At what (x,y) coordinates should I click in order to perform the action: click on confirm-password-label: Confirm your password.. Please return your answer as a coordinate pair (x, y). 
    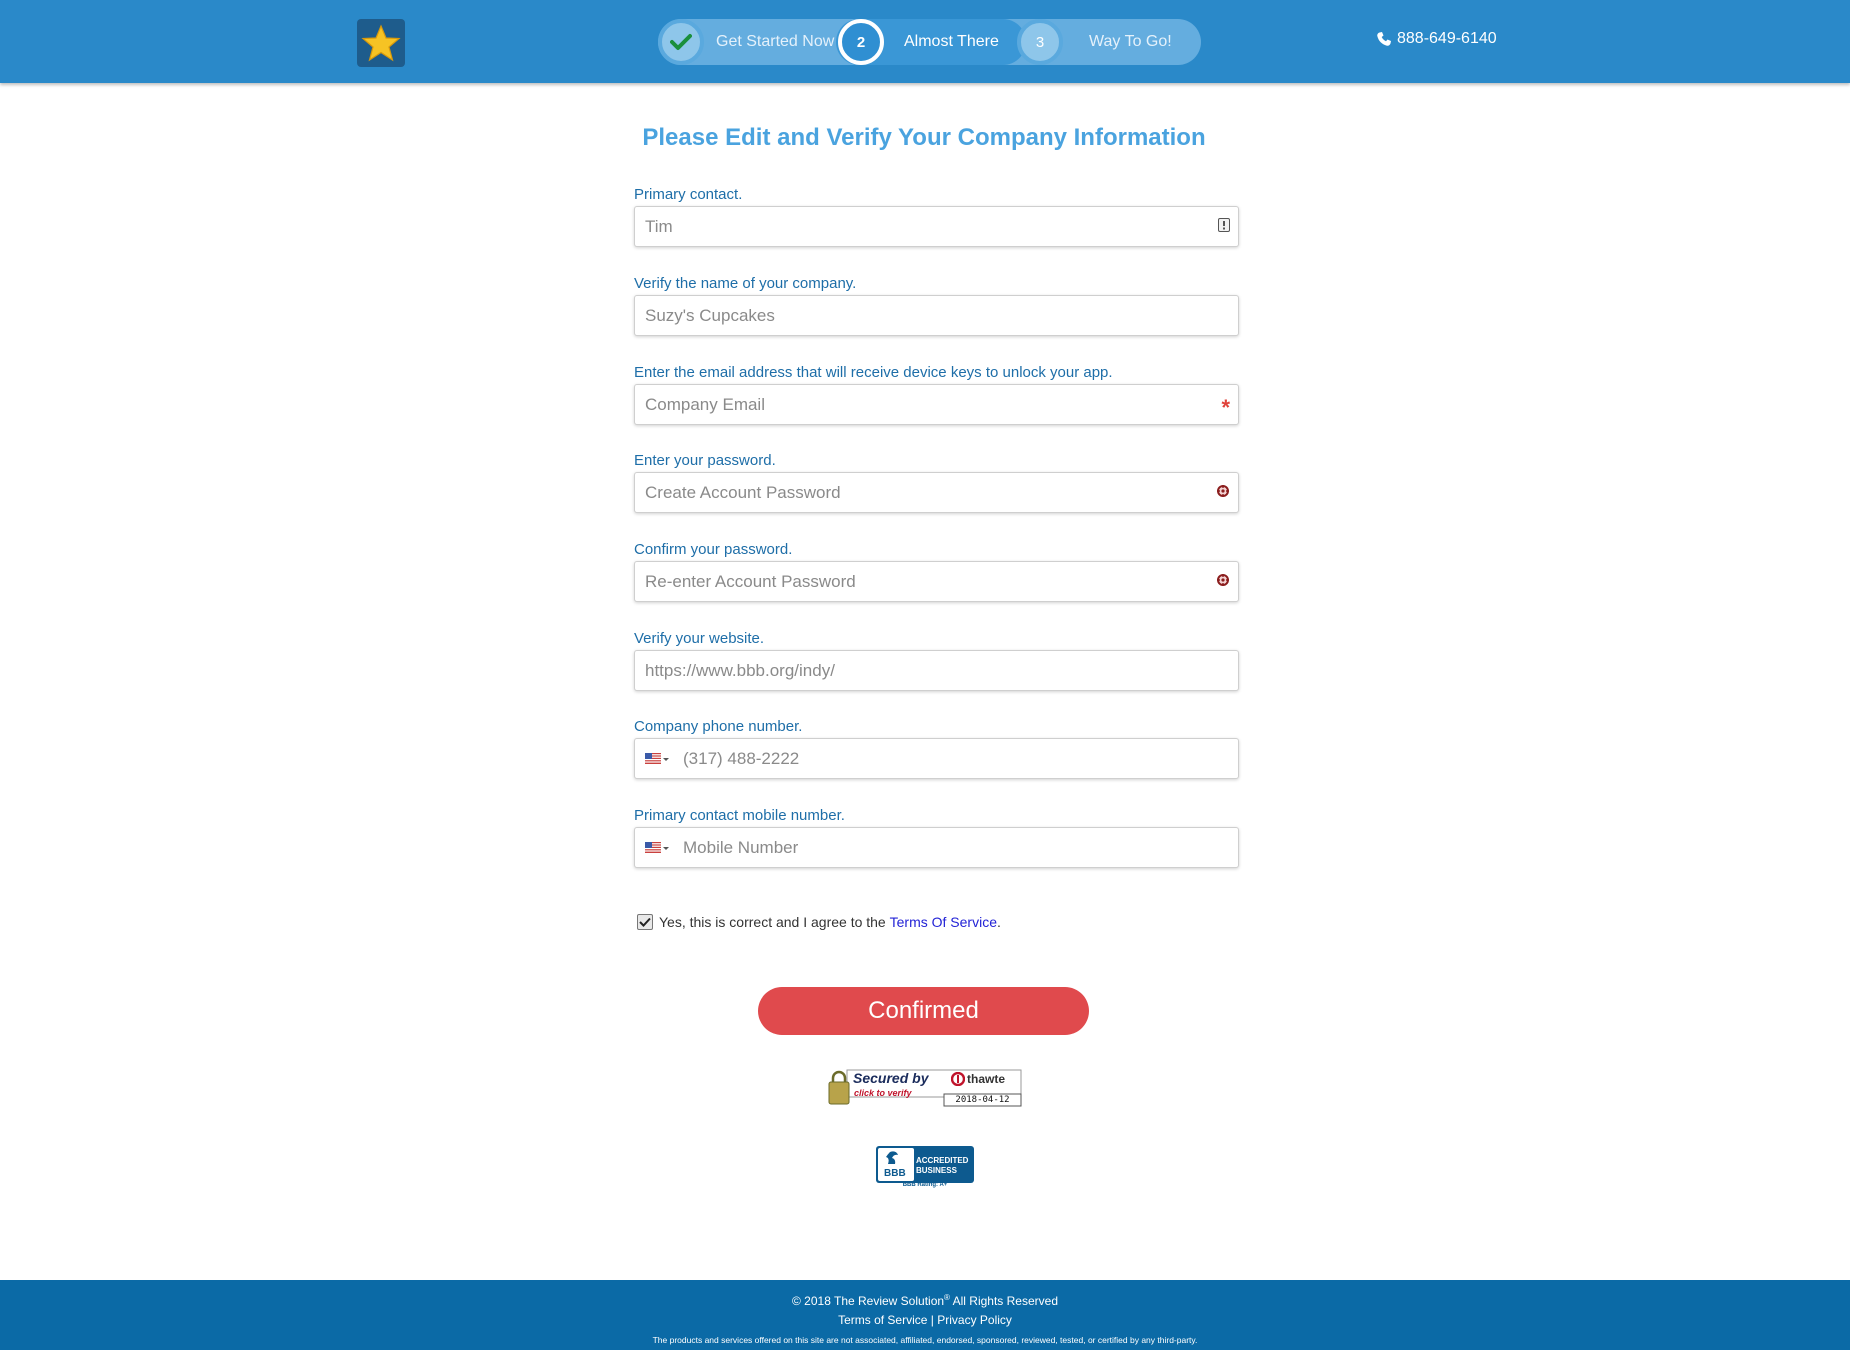
    Looking at the image, I should click on (713, 549).